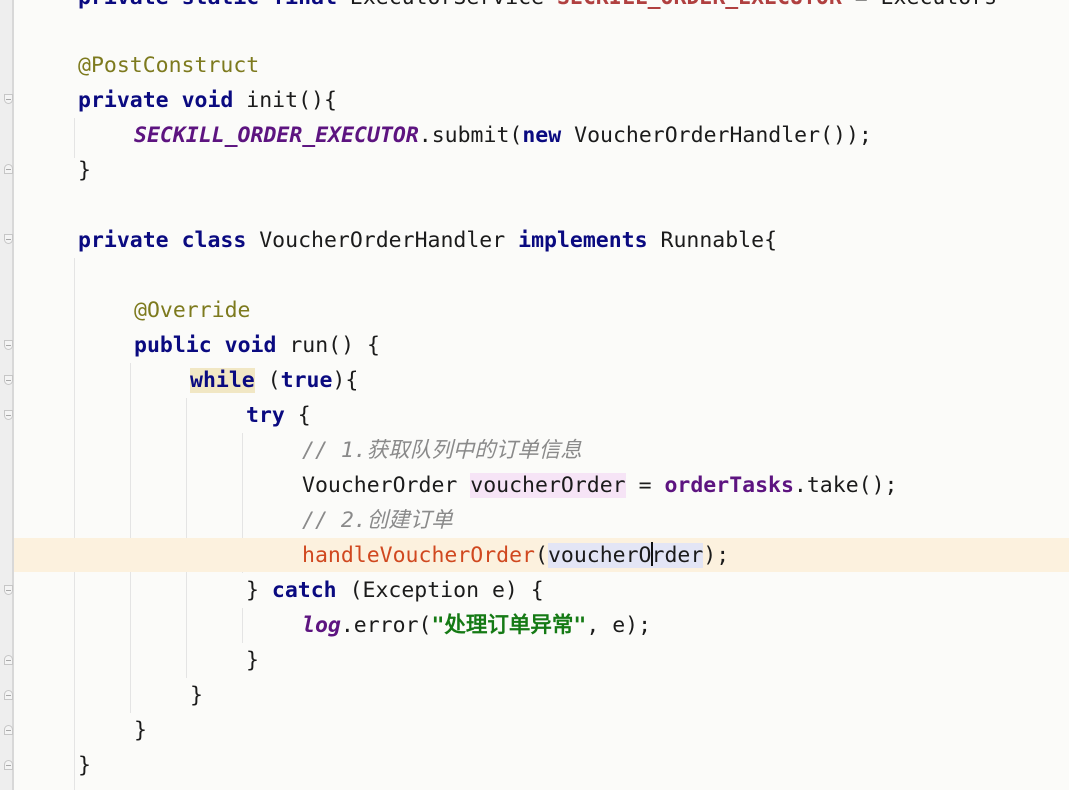 The width and height of the screenshot is (1069, 790). Describe the element at coordinates (386, 485) in the screenshot. I see `type-name: VoucherOrder` at that location.